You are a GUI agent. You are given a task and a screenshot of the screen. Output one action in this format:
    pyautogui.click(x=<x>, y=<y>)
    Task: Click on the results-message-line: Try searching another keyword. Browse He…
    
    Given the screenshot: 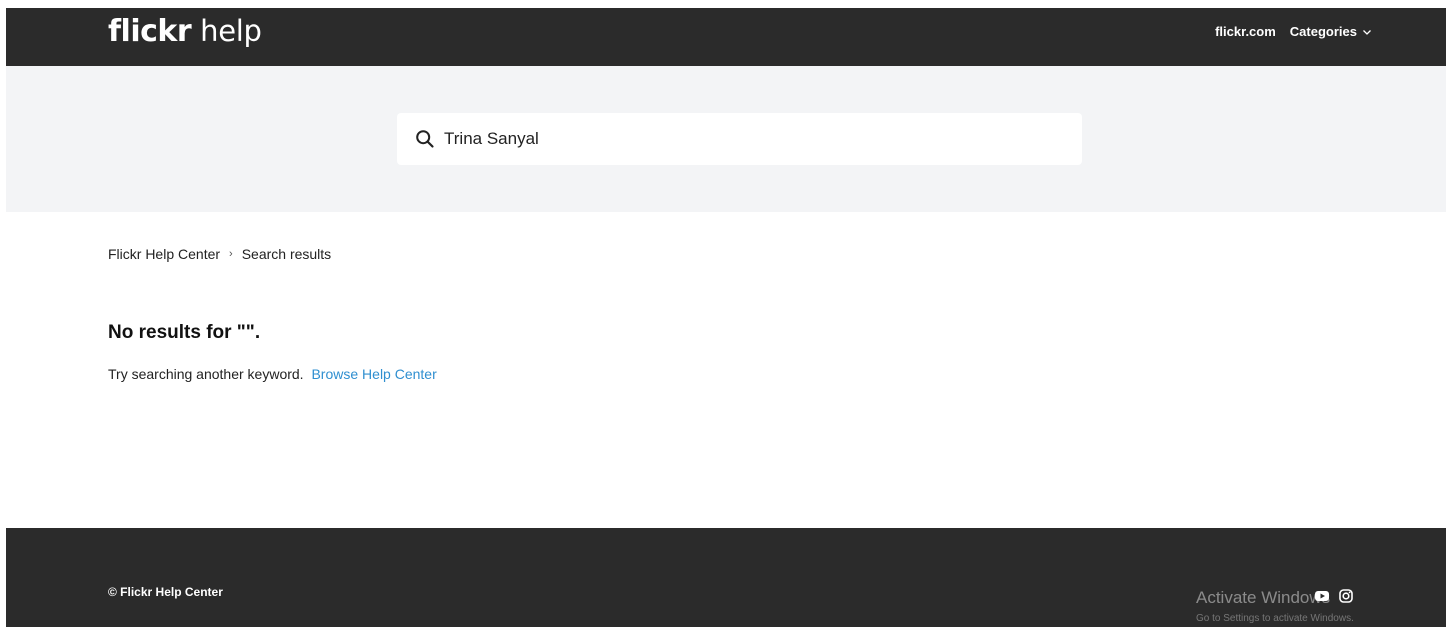 What is the action you would take?
    pyautogui.click(x=272, y=374)
    